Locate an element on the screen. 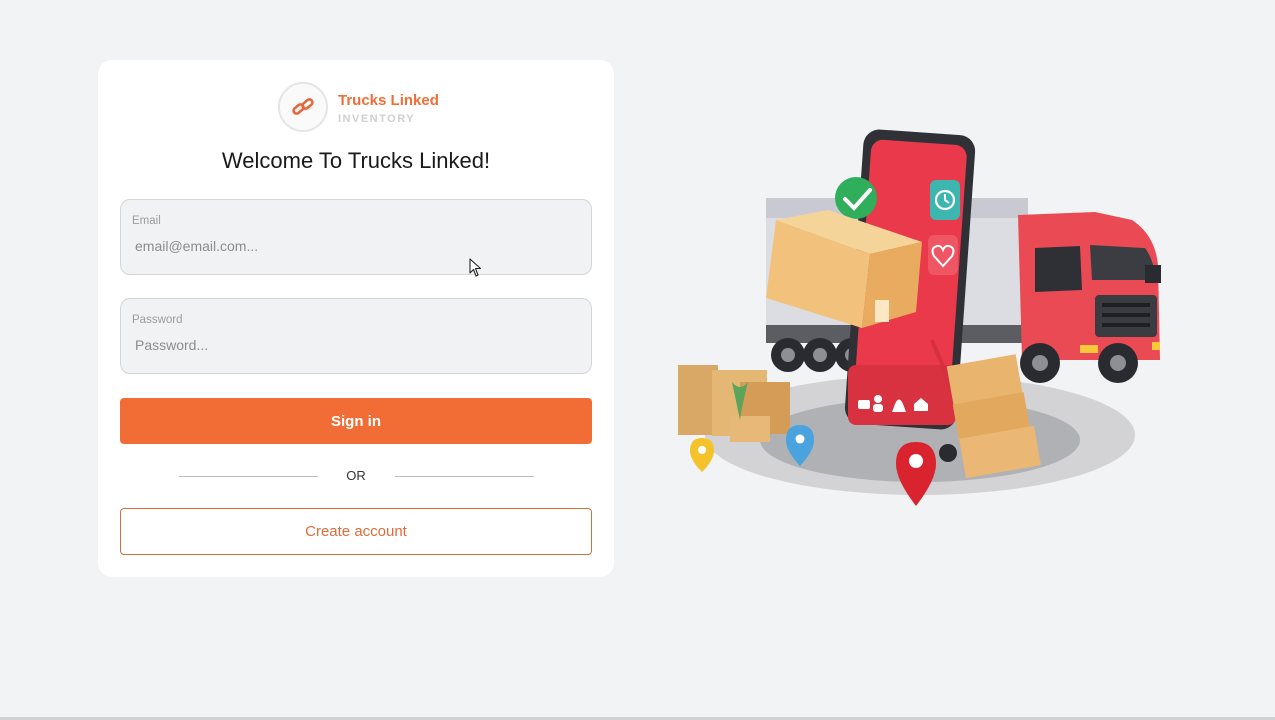 The image size is (1275, 720). box-stack is located at coordinates (734, 403).